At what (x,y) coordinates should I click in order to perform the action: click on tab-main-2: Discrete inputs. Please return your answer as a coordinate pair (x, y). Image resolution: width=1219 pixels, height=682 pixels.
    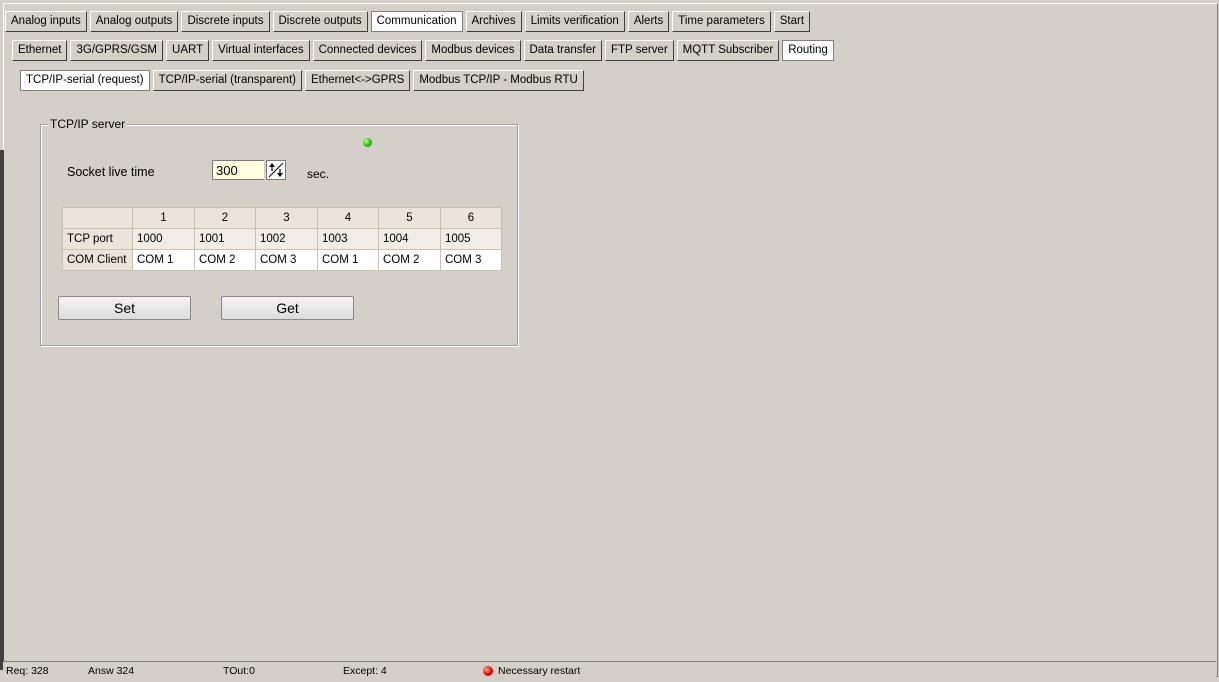
    Looking at the image, I should click on (225, 21).